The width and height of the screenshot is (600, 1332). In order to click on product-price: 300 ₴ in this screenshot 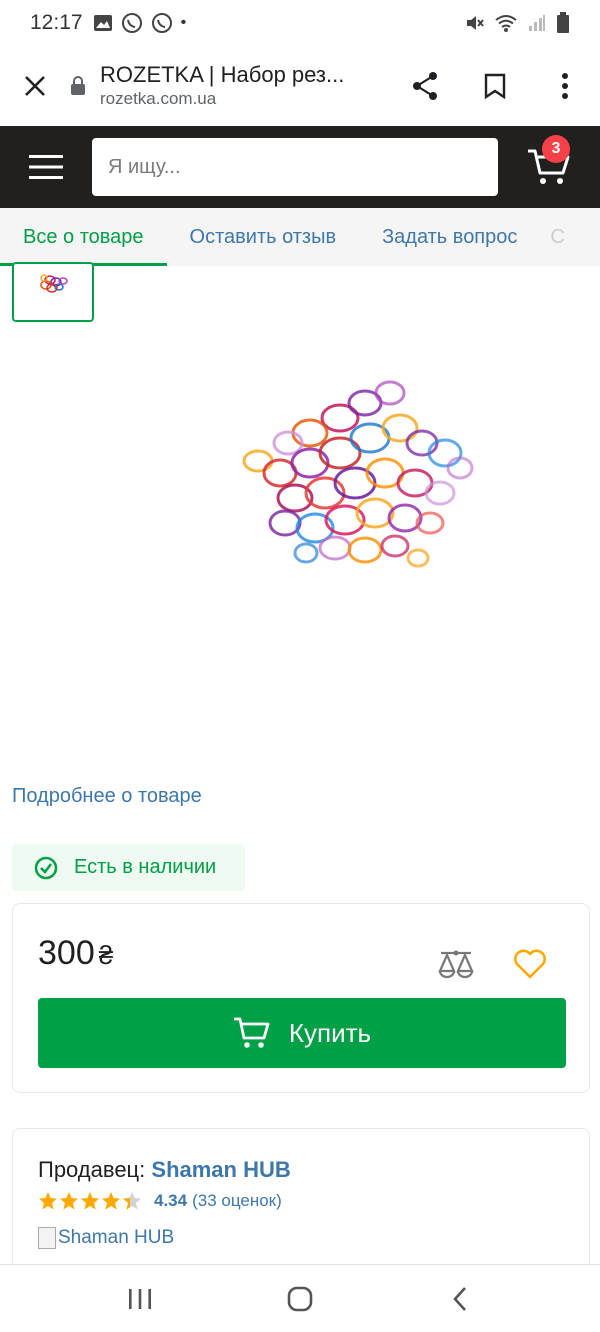, I will do `click(75, 953)`.